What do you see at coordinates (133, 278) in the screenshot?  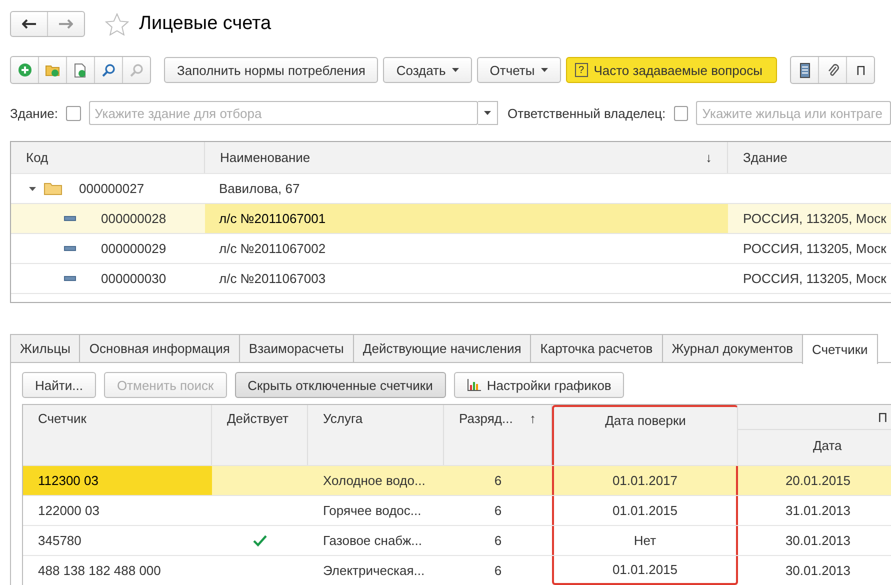 I see `table-cell: 000000030` at bounding box center [133, 278].